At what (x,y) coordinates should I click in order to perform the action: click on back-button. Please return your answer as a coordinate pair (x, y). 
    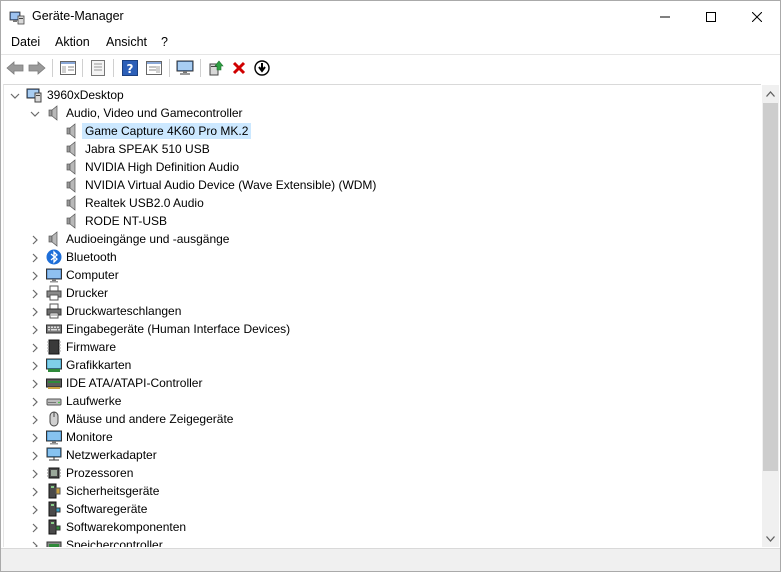
    Looking at the image, I should click on (15, 68).